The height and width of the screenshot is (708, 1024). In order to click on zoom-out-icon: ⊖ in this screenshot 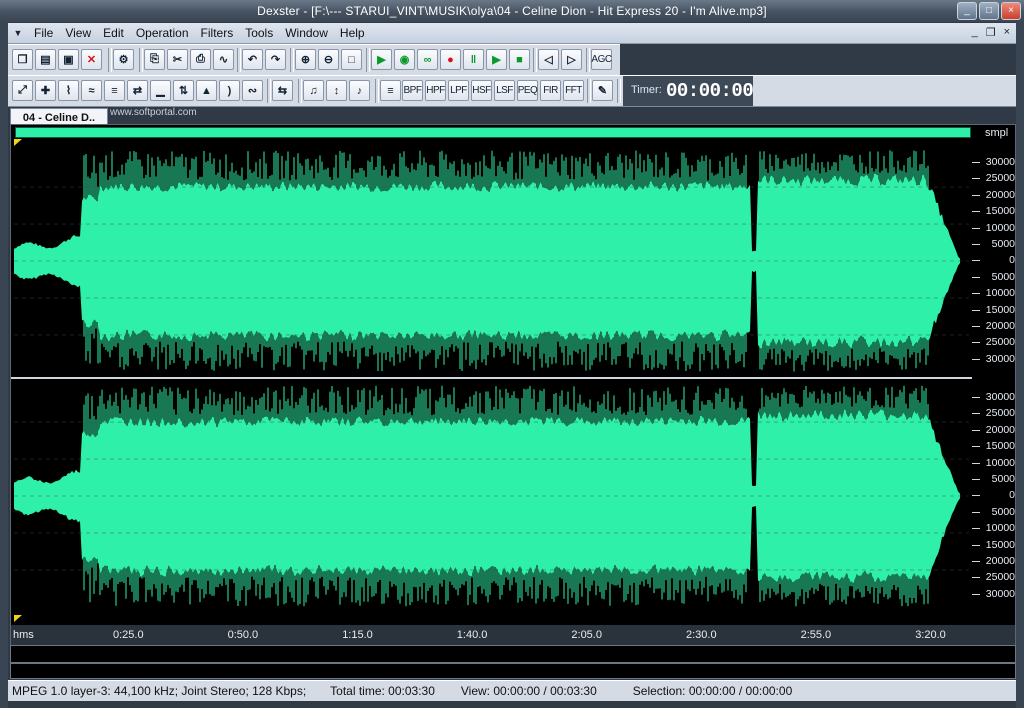, I will do `click(328, 59)`.